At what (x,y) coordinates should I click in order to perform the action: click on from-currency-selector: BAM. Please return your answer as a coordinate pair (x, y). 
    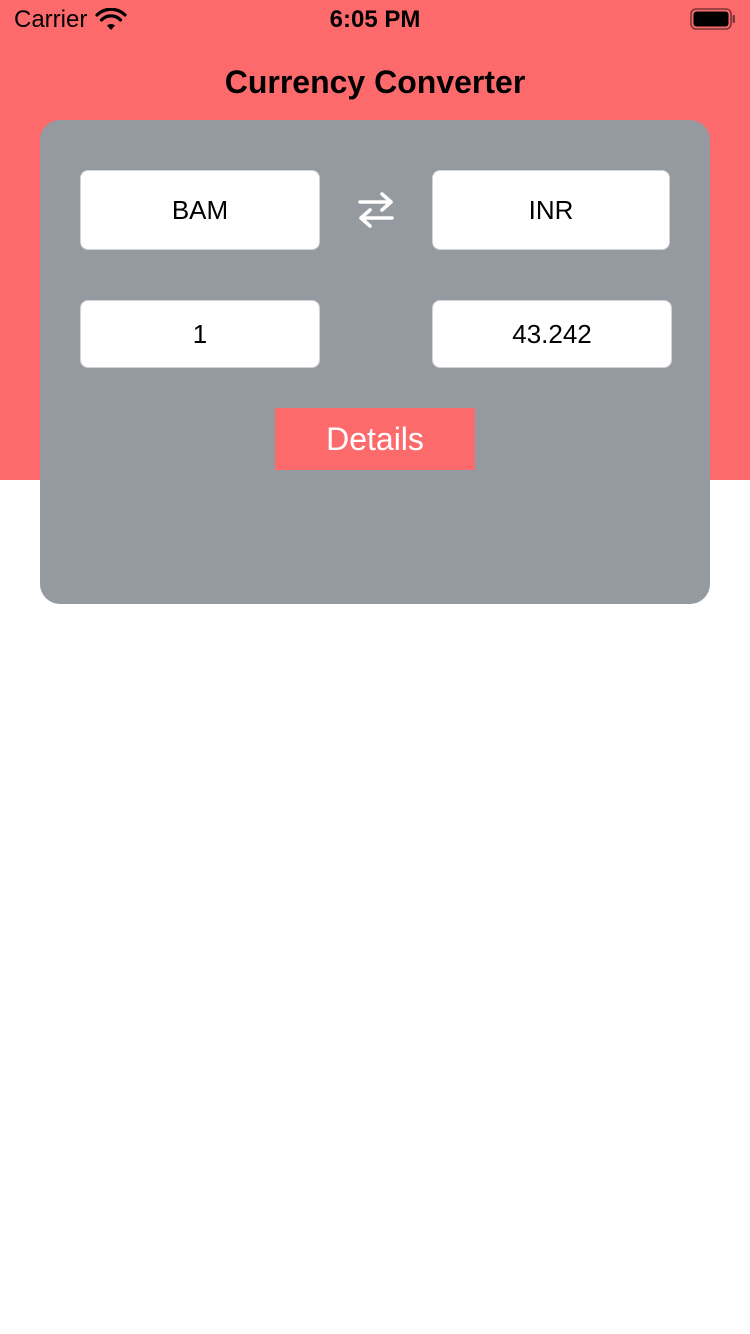
    Looking at the image, I should click on (200, 210).